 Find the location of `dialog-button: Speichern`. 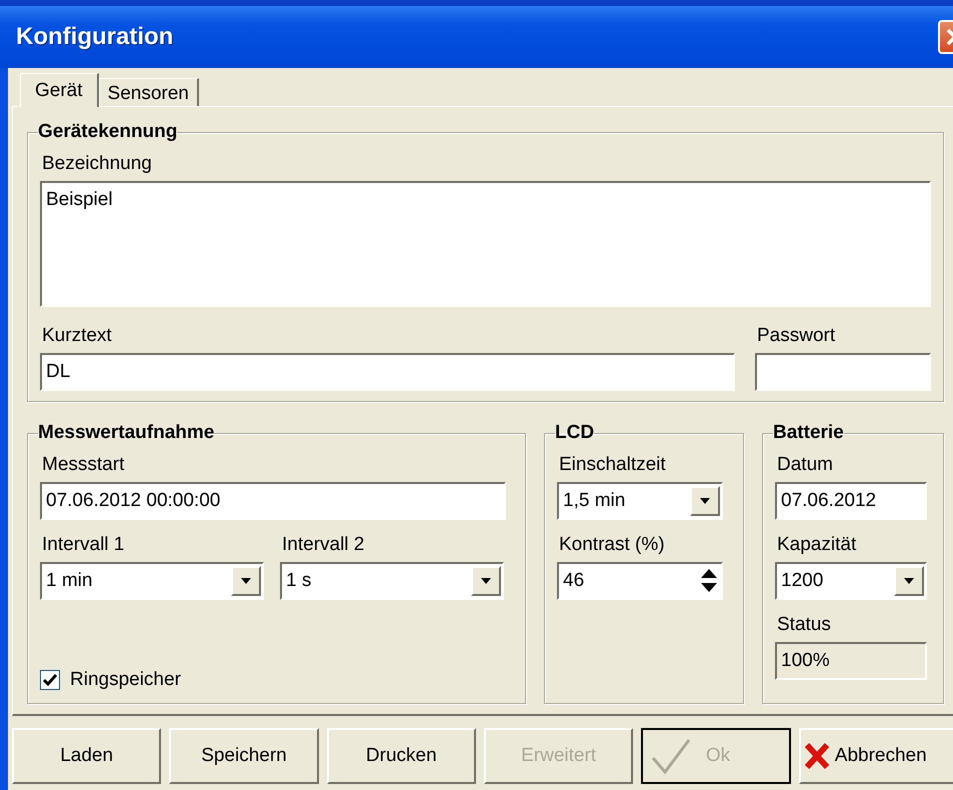

dialog-button: Speichern is located at coordinates (244, 756).